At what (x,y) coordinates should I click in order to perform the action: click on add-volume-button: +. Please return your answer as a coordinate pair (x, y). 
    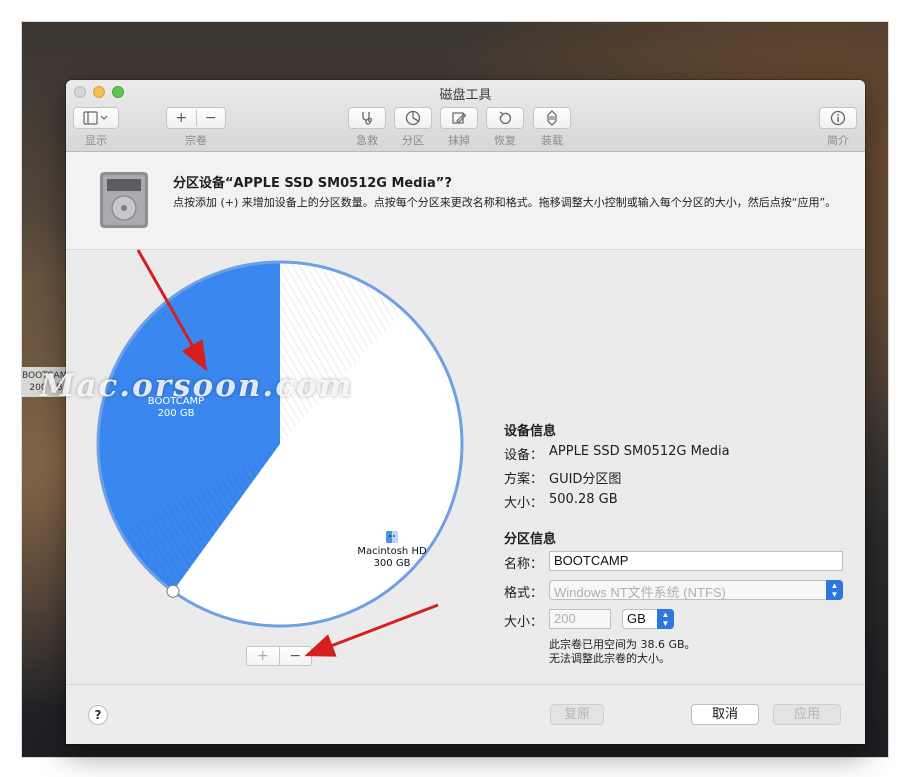
    Looking at the image, I should click on (182, 118).